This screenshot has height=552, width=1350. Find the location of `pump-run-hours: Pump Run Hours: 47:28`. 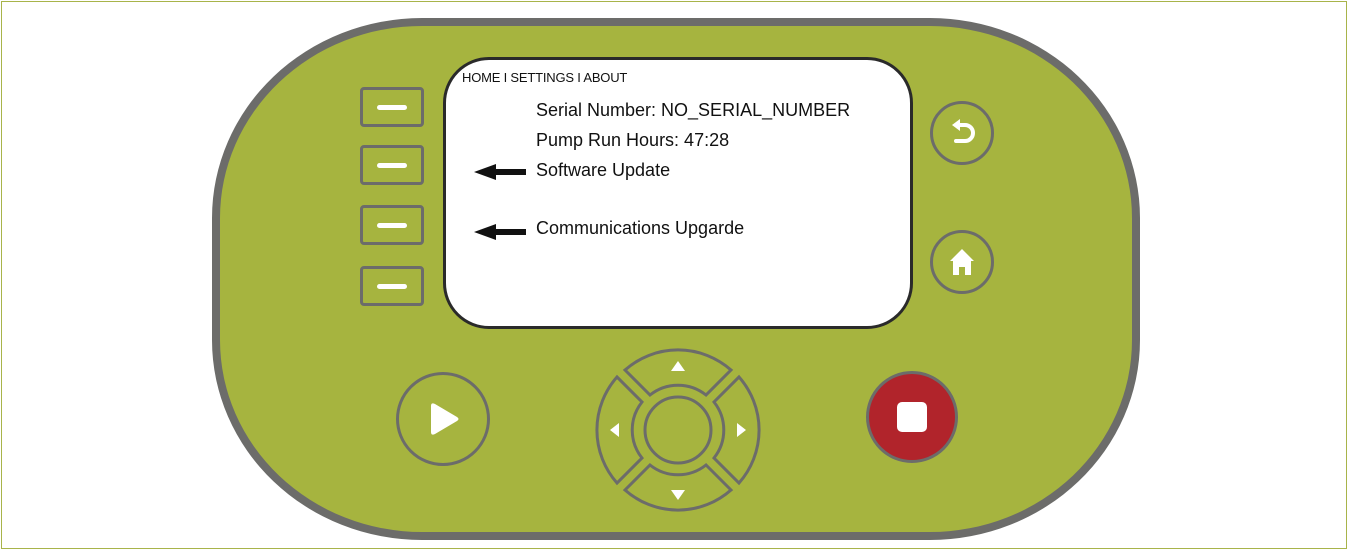

pump-run-hours: Pump Run Hours: 47:28 is located at coordinates (633, 140).